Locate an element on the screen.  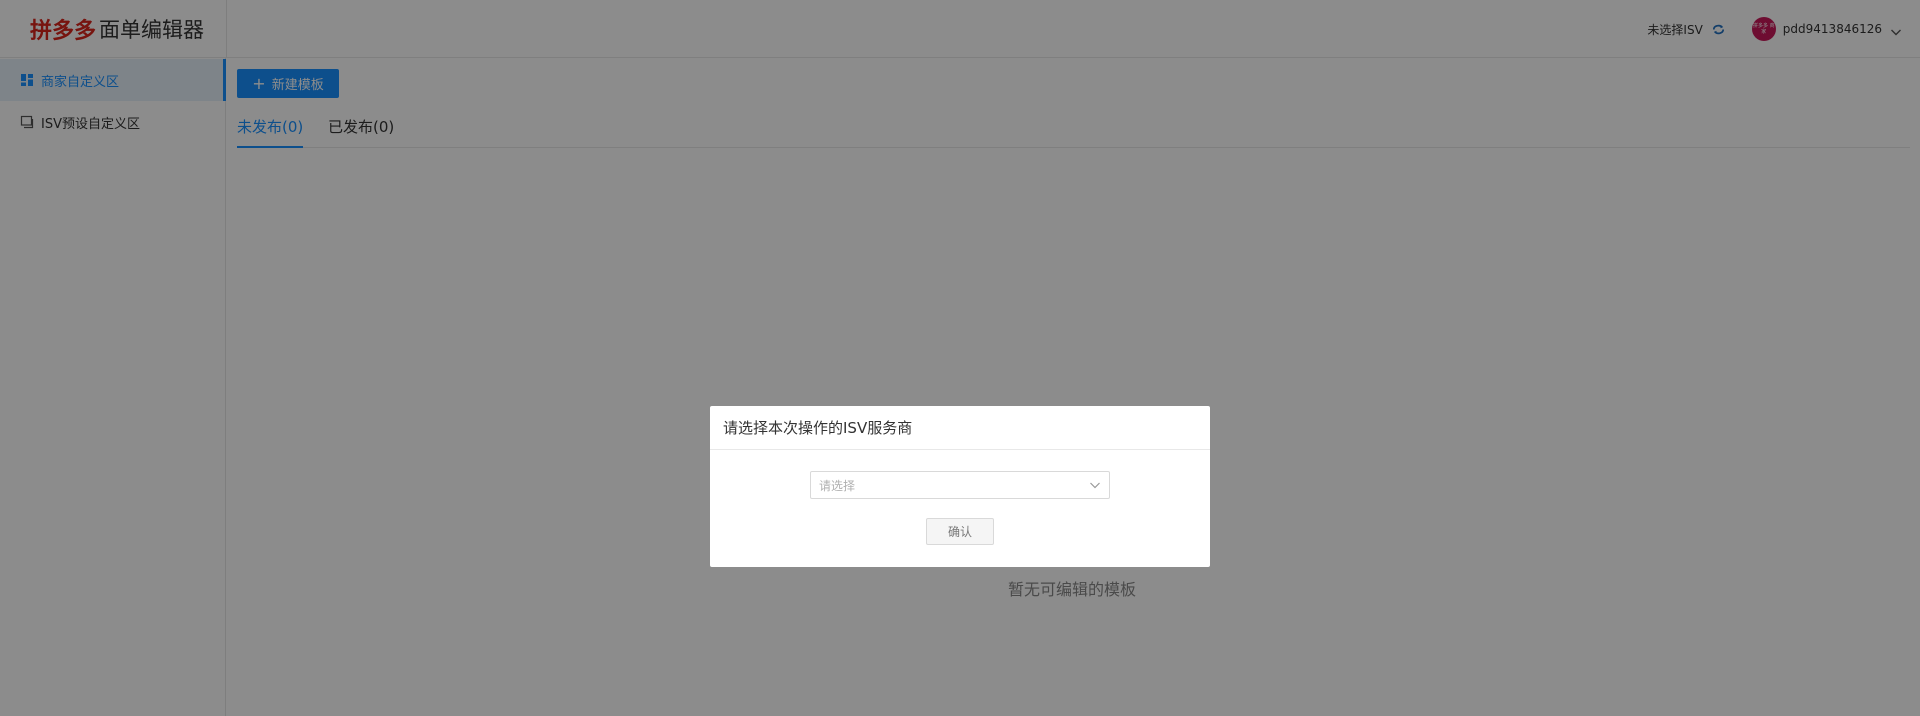
isv-select-modal: 请选择本次操作的ISV服务商 请选择 确认 is located at coordinates (960, 486).